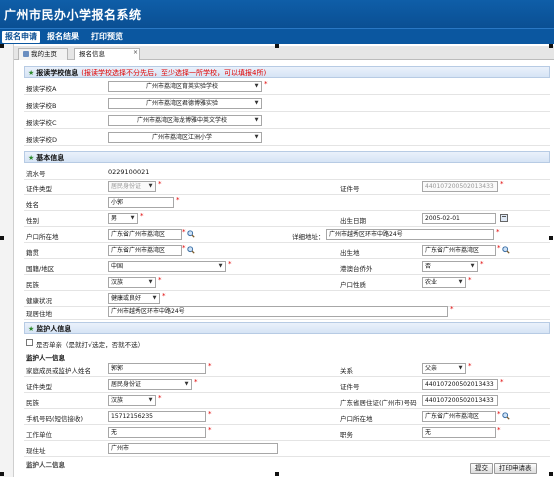 Image resolution: width=554 pixels, height=477 pixels. I want to click on guardian-idtype-label: 证件类型, so click(39, 387).